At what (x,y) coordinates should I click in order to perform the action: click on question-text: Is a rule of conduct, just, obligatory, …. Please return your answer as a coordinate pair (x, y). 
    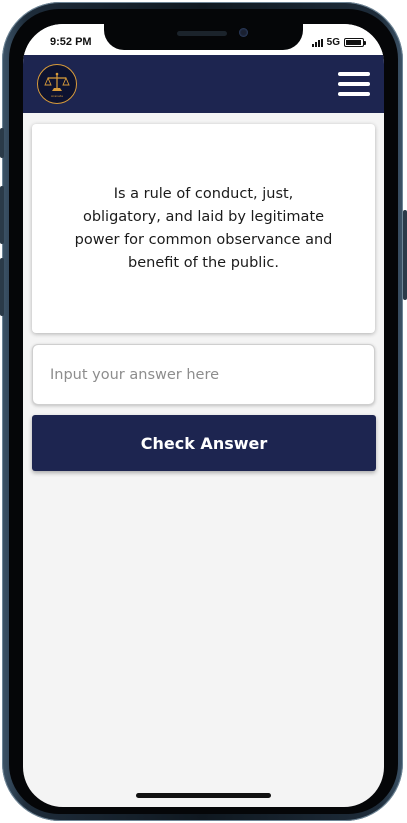
    Looking at the image, I should click on (203, 228).